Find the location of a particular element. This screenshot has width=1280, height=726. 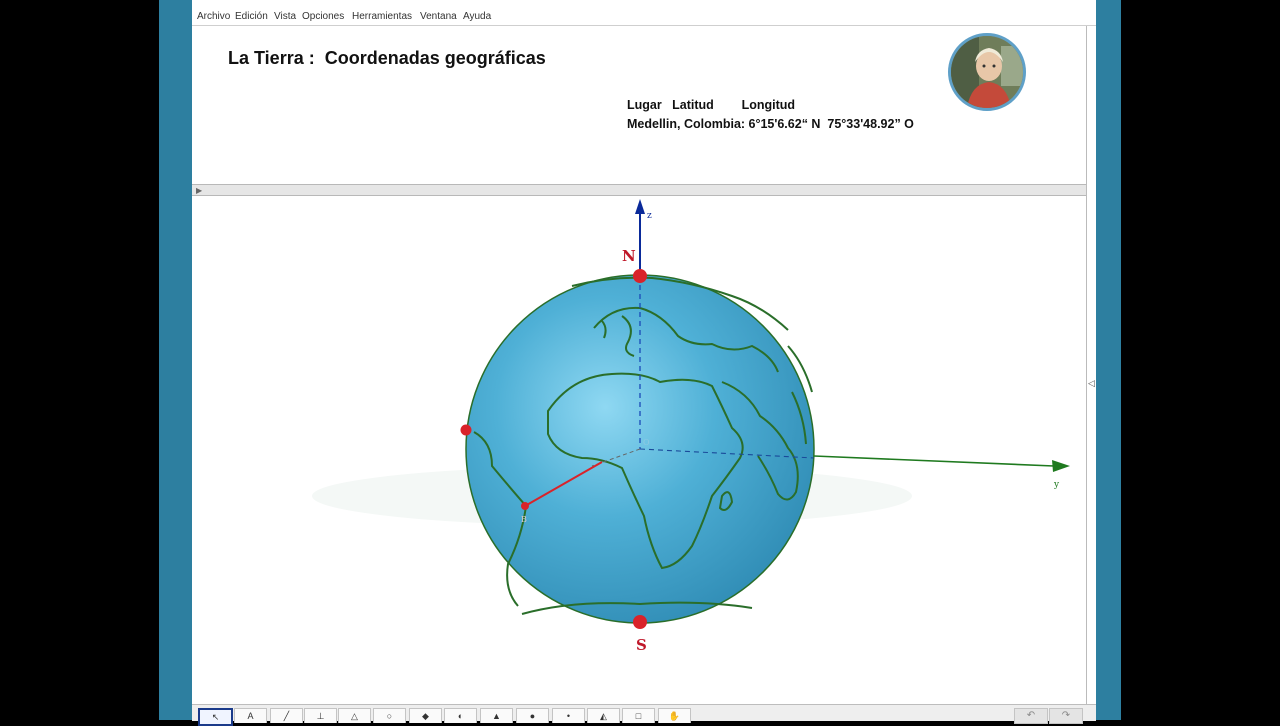

perpendicular-tool: ⊥ is located at coordinates (320, 715).